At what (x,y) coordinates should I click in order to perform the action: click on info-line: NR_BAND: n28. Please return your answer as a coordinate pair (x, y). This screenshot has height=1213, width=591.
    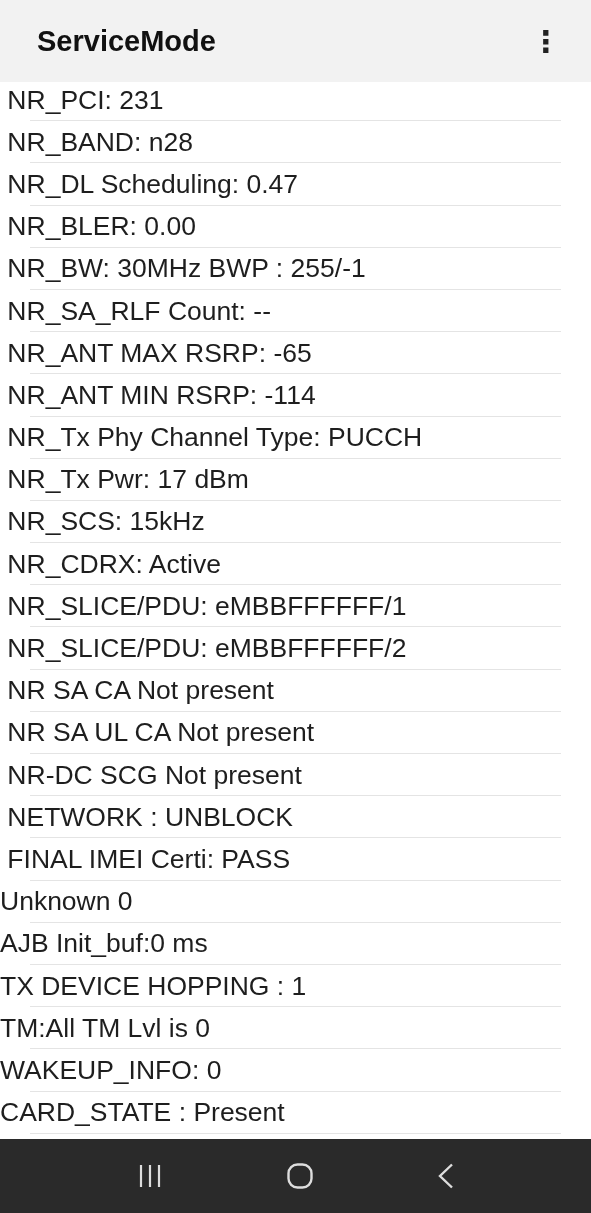
    Looking at the image, I should click on (99, 142).